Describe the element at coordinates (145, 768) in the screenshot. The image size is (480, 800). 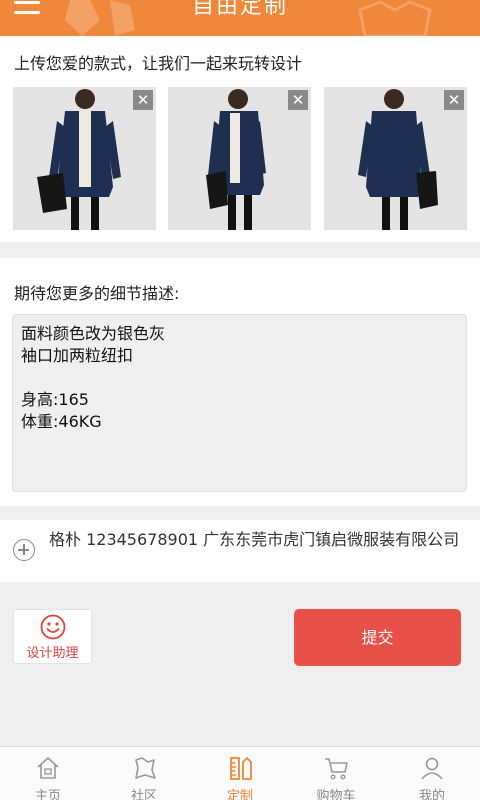
I see `community-icon` at that location.